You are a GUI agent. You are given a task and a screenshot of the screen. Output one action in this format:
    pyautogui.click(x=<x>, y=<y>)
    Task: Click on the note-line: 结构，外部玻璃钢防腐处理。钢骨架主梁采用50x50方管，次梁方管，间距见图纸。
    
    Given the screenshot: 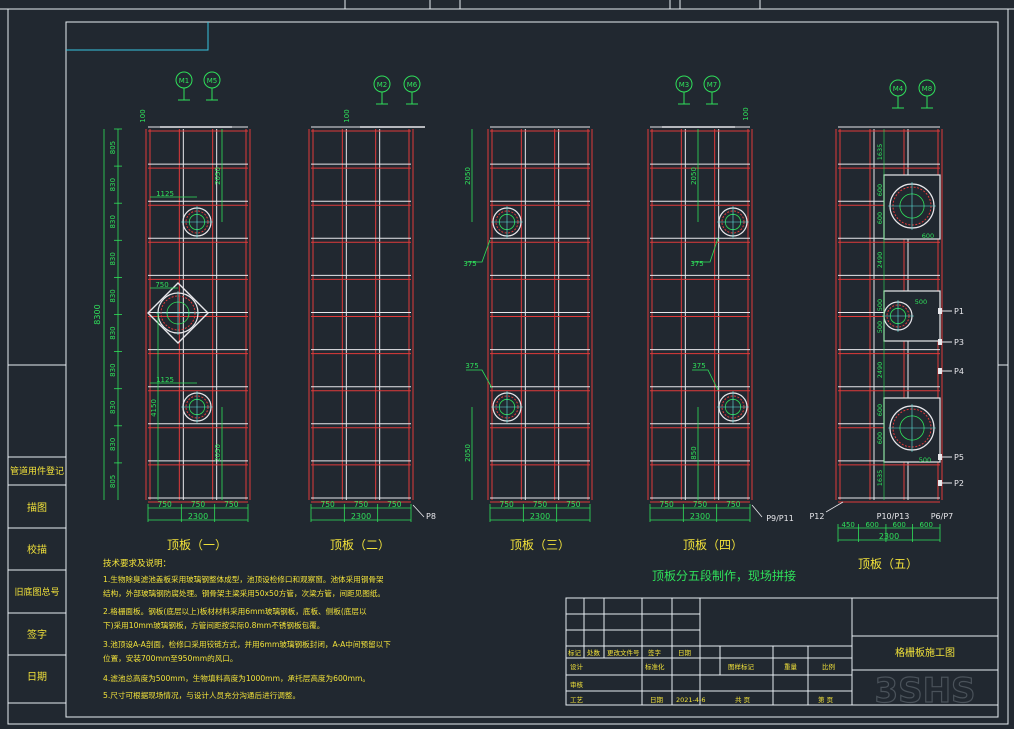 What is the action you would take?
    pyautogui.click(x=244, y=593)
    